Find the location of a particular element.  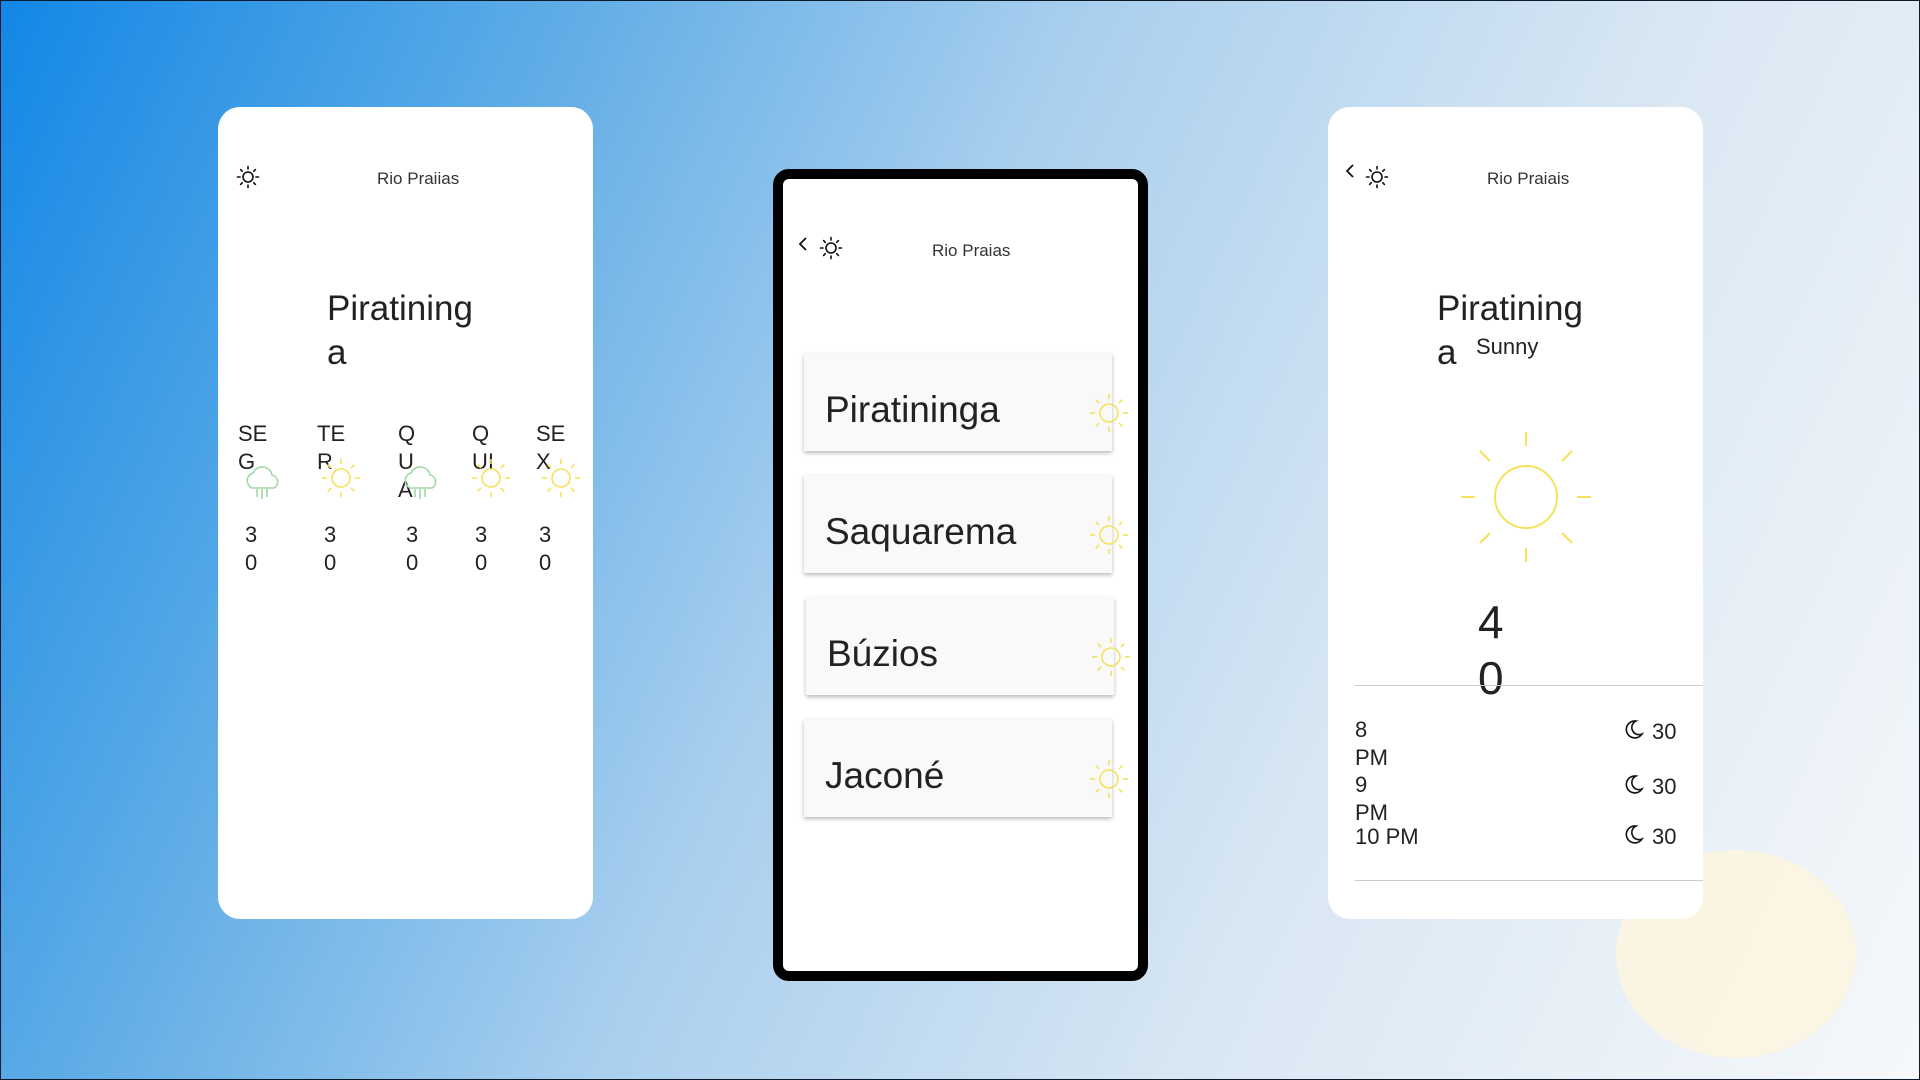

app-bar: Rio Praias is located at coordinates (960, 219).